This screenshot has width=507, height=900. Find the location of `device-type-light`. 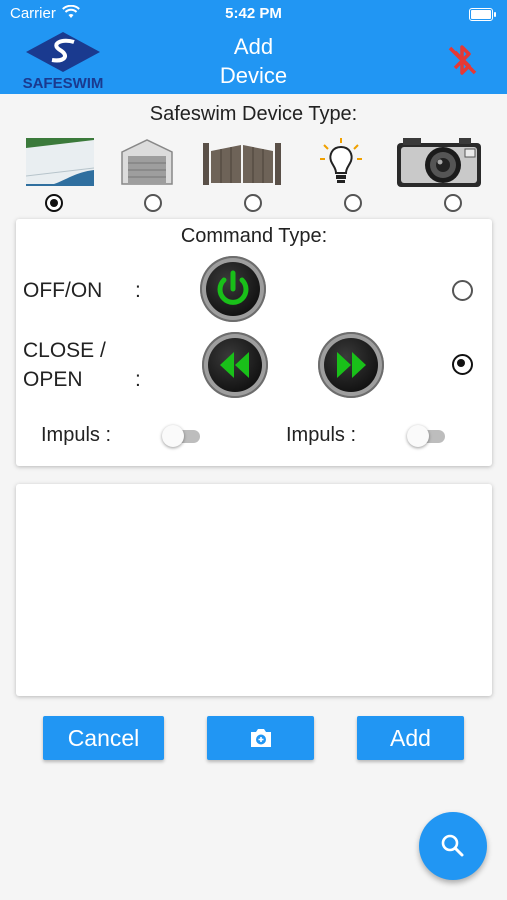

device-type-light is located at coordinates (341, 162).